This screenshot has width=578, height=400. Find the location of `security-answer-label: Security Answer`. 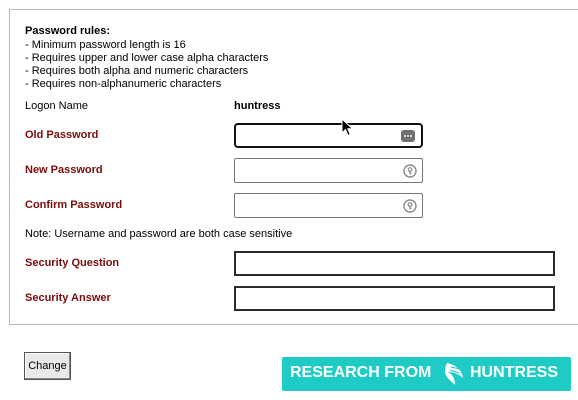

security-answer-label: Security Answer is located at coordinates (68, 298).